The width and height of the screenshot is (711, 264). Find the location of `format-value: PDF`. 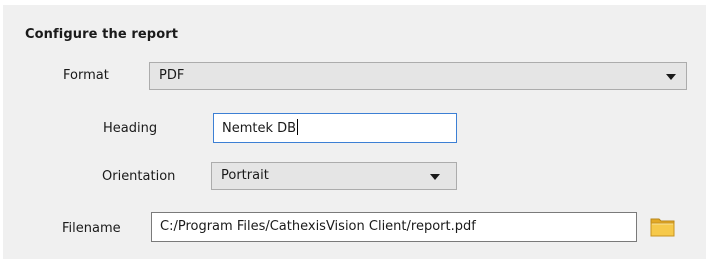

format-value: PDF is located at coordinates (172, 75).